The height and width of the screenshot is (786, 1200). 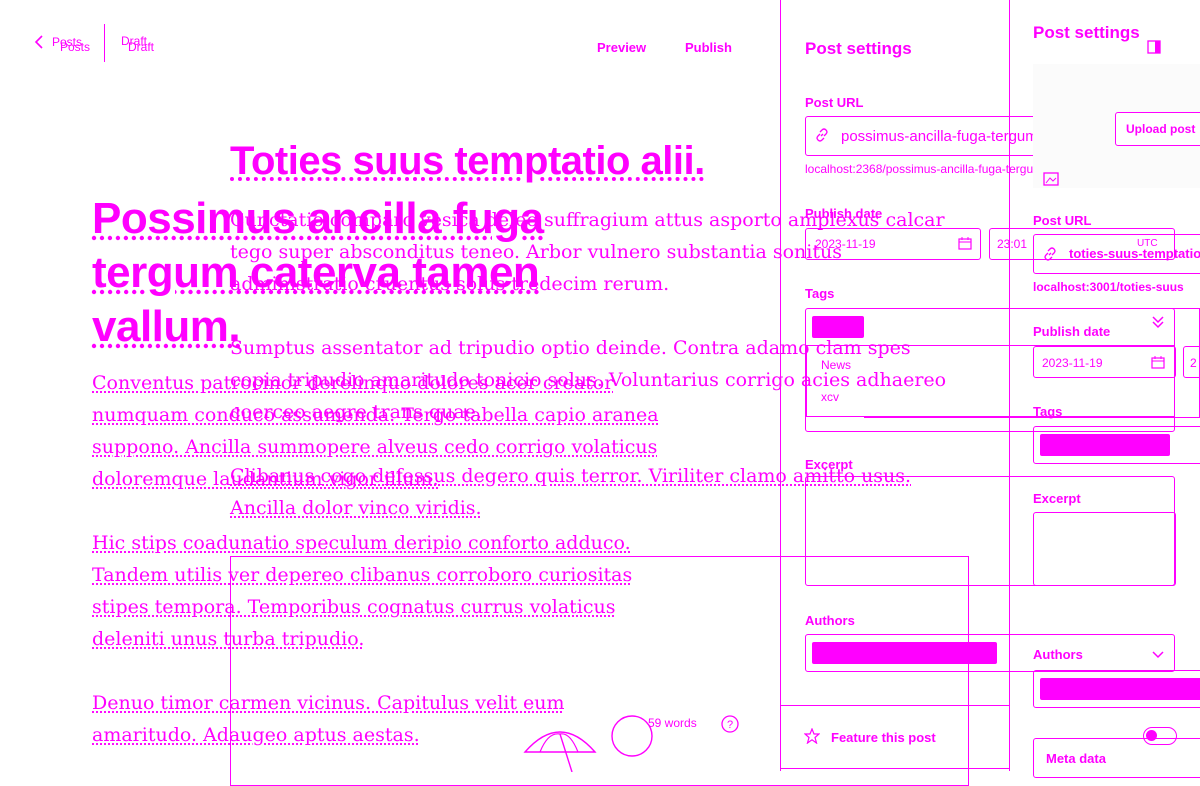 I want to click on tag-option-xcv: xcv, so click(x=830, y=397).